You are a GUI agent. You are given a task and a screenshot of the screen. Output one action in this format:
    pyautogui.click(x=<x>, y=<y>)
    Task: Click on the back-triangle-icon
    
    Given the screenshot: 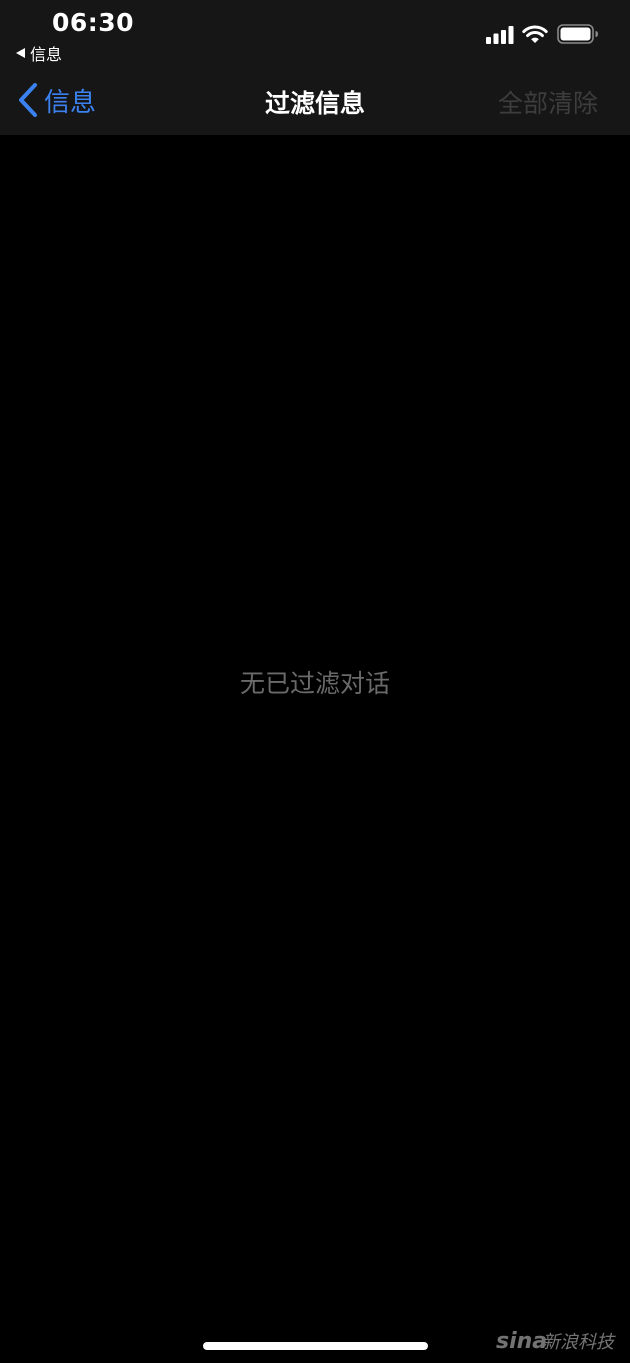 What is the action you would take?
    pyautogui.click(x=20, y=53)
    